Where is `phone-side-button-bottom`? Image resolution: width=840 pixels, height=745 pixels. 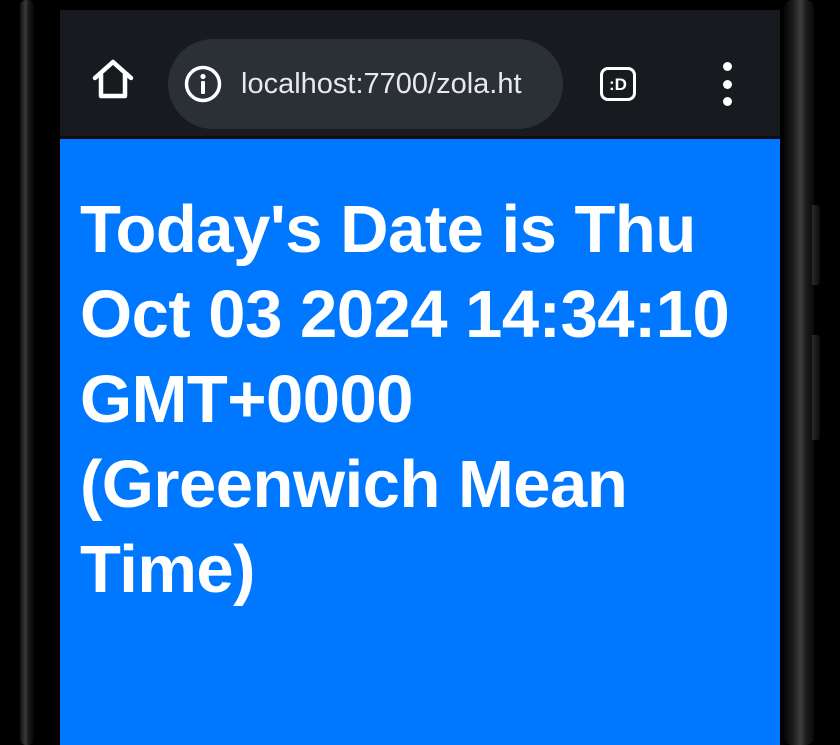 phone-side-button-bottom is located at coordinates (816, 387).